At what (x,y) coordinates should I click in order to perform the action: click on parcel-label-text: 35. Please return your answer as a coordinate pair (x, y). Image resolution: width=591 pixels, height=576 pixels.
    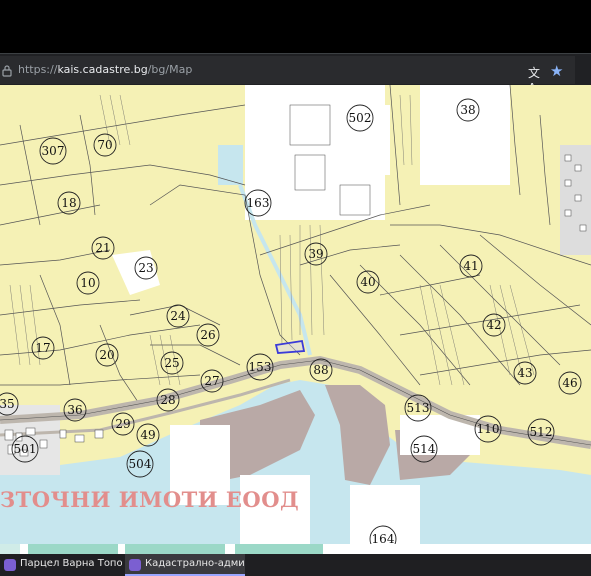
    Looking at the image, I should click on (7, 404).